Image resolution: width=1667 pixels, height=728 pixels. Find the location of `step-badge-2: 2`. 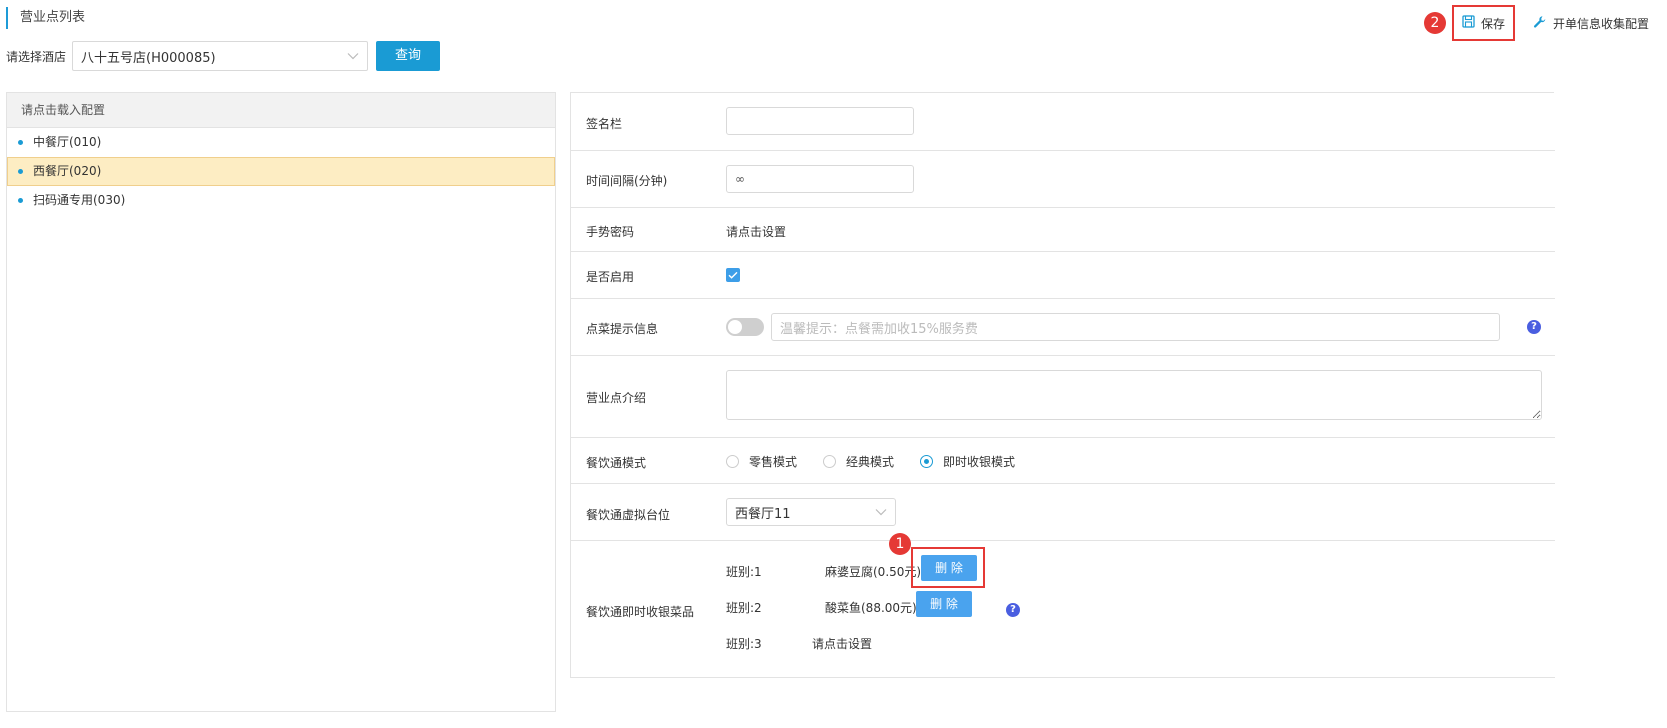

step-badge-2: 2 is located at coordinates (1434, 23).